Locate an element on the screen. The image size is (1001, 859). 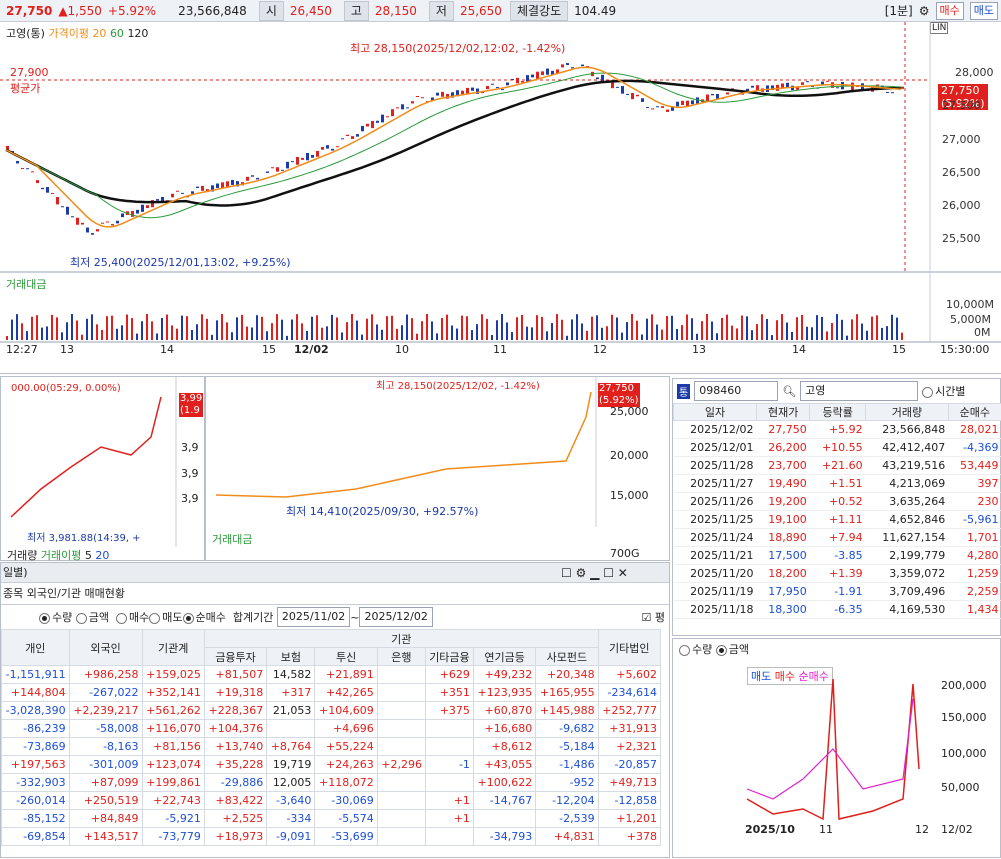
col-header: 금융투자 is located at coordinates (235, 657).